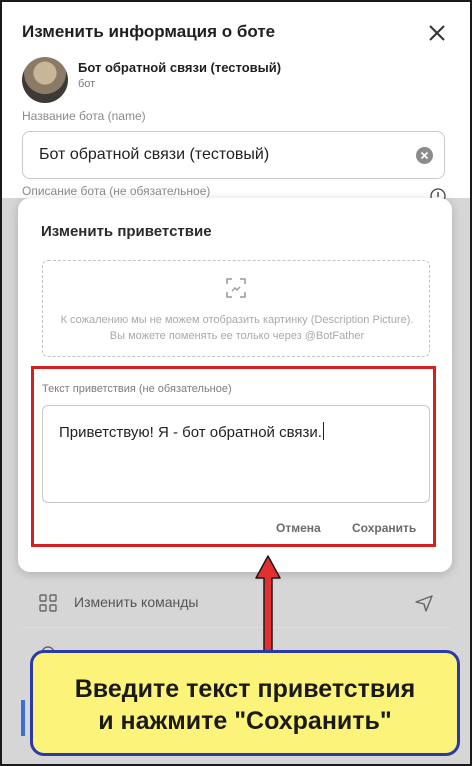 This screenshot has width=472, height=766. What do you see at coordinates (116, 191) in the screenshot?
I see `description-field-label: Описание бота (не обязательное)` at bounding box center [116, 191].